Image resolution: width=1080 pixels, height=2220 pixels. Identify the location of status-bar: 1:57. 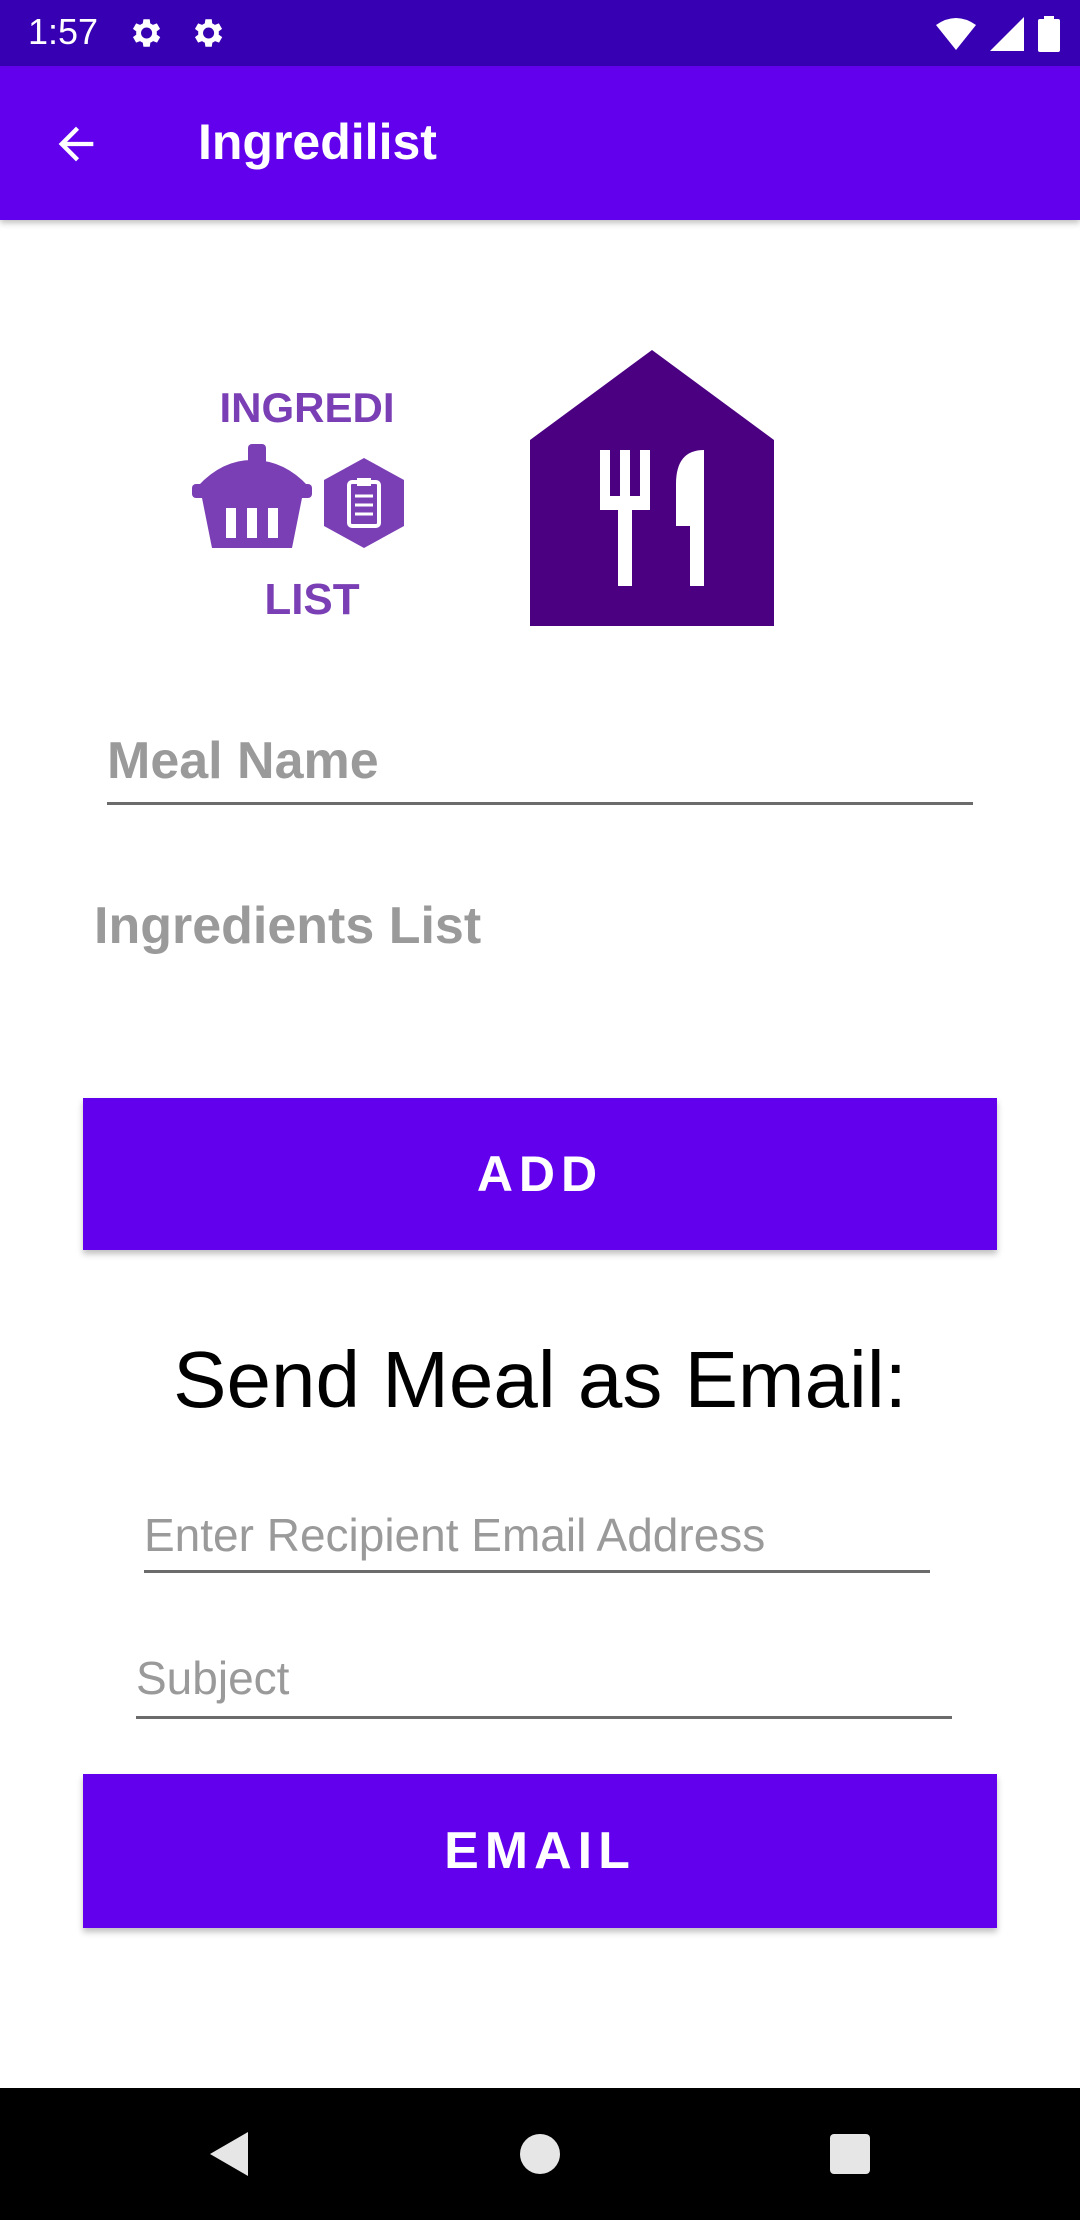
(540, 33).